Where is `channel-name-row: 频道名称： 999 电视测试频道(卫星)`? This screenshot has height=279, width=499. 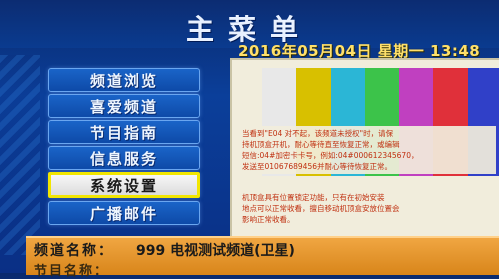
channel-name-row: 频道名称： 999 电视测试频道(卫星) is located at coordinates (164, 249).